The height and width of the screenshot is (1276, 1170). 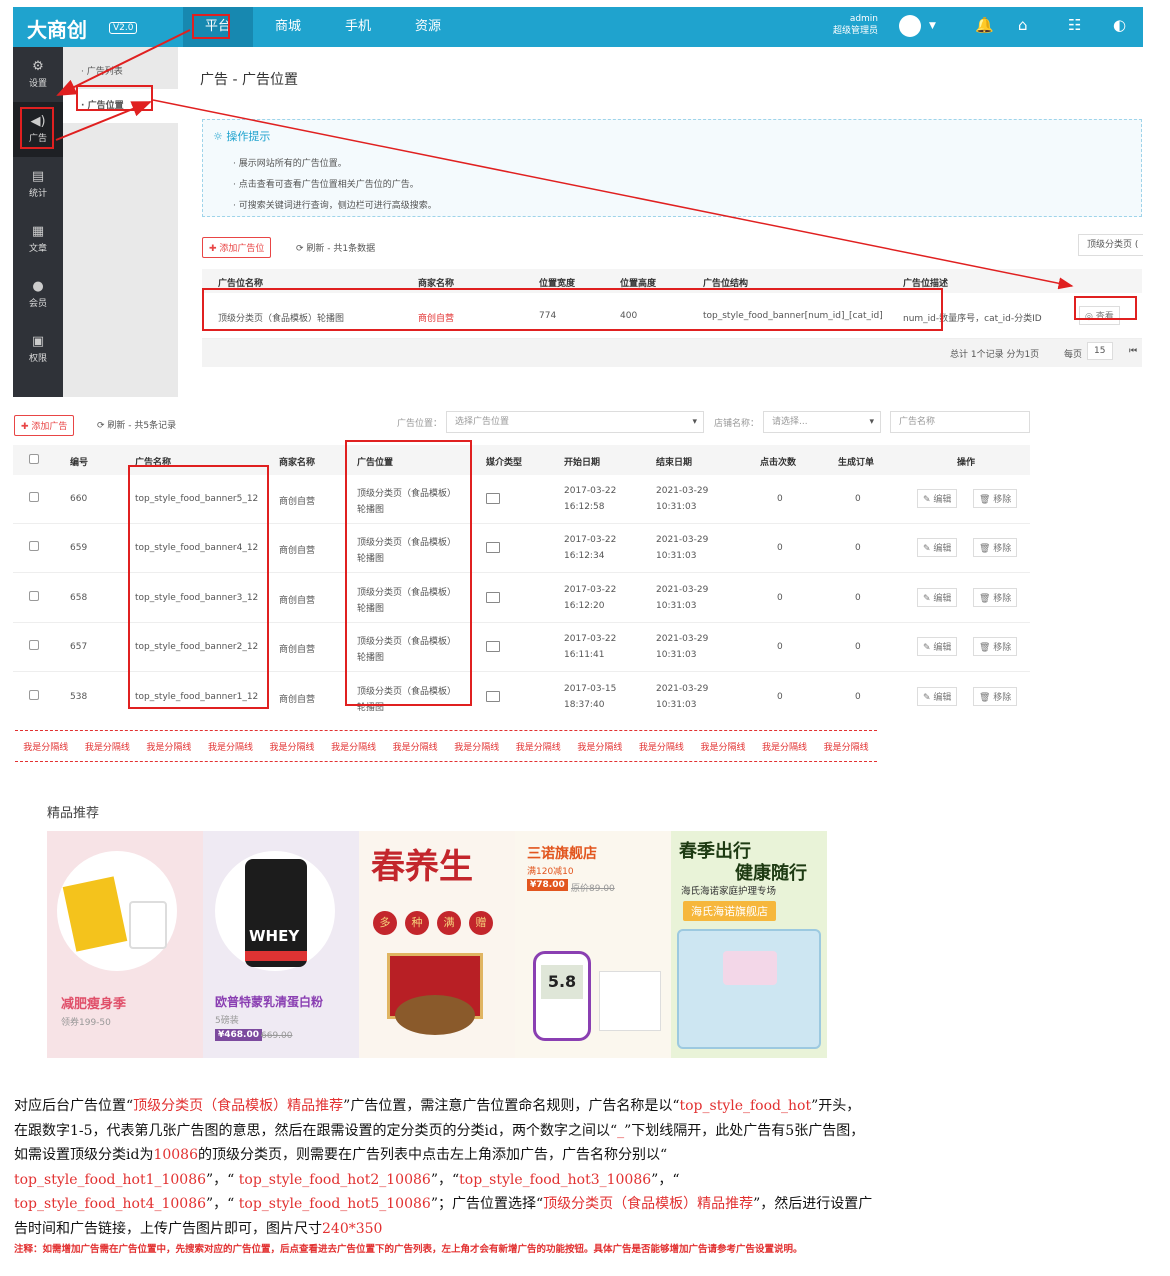 I want to click on banner-title-2: 健康随行, so click(x=771, y=873).